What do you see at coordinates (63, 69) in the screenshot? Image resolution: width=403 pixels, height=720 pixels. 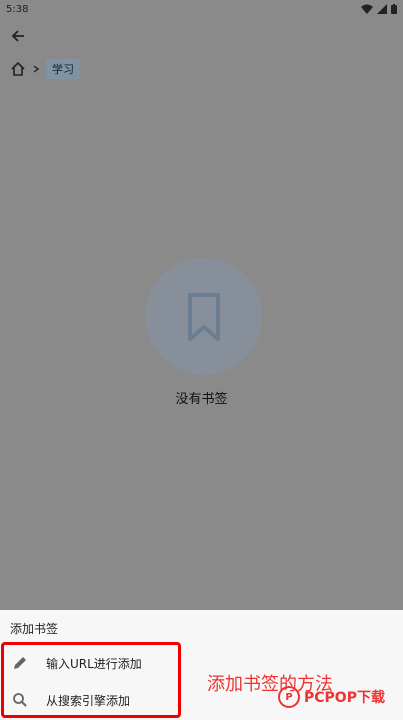 I see `breadcrumb-current: 学习` at bounding box center [63, 69].